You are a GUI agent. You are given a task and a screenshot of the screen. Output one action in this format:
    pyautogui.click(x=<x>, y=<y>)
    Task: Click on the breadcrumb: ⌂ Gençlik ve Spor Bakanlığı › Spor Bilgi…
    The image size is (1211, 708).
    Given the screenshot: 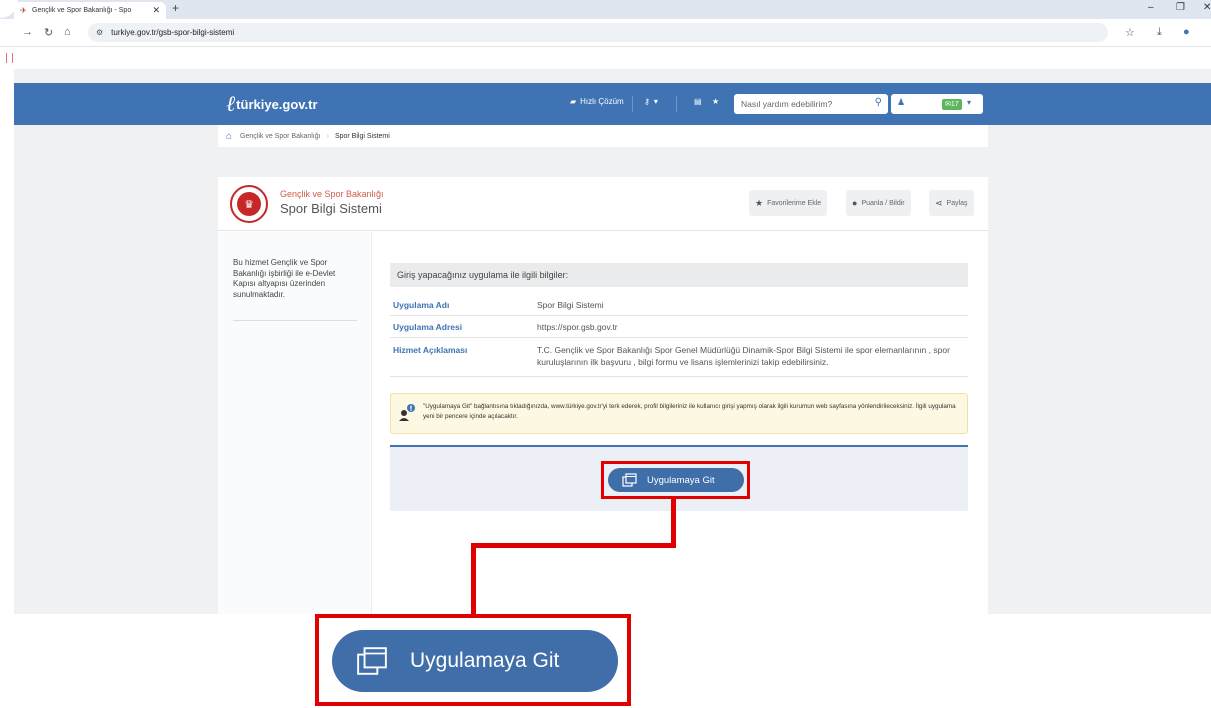 What is the action you would take?
    pyautogui.click(x=603, y=136)
    